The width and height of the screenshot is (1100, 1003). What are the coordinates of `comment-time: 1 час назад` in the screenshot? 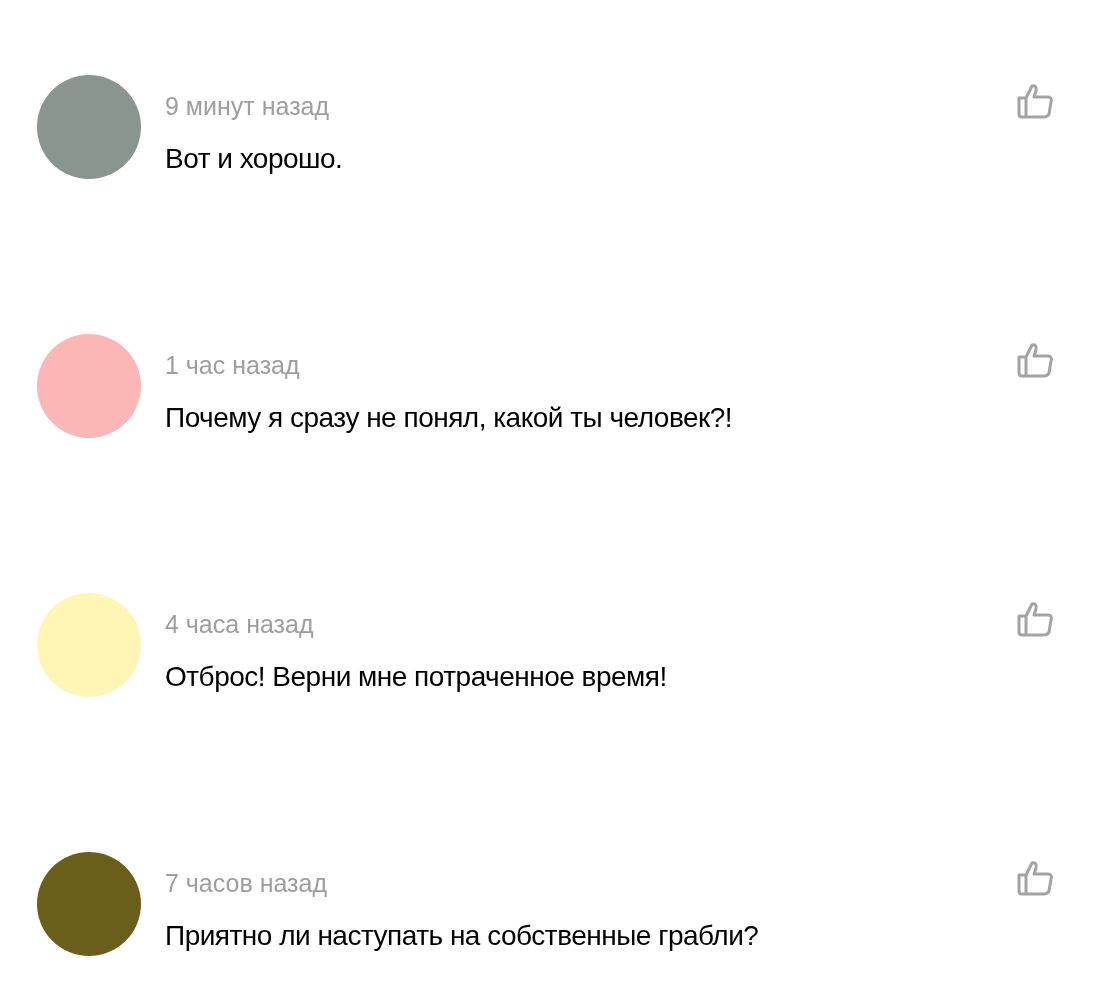 It's located at (233, 365).